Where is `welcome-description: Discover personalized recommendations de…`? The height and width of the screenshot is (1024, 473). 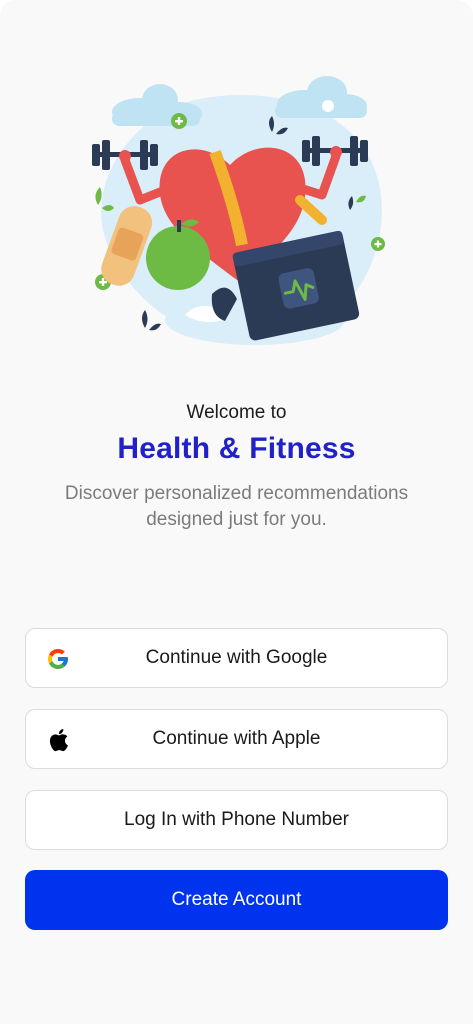
welcome-description: Discover personalized recommendations de… is located at coordinates (236, 506).